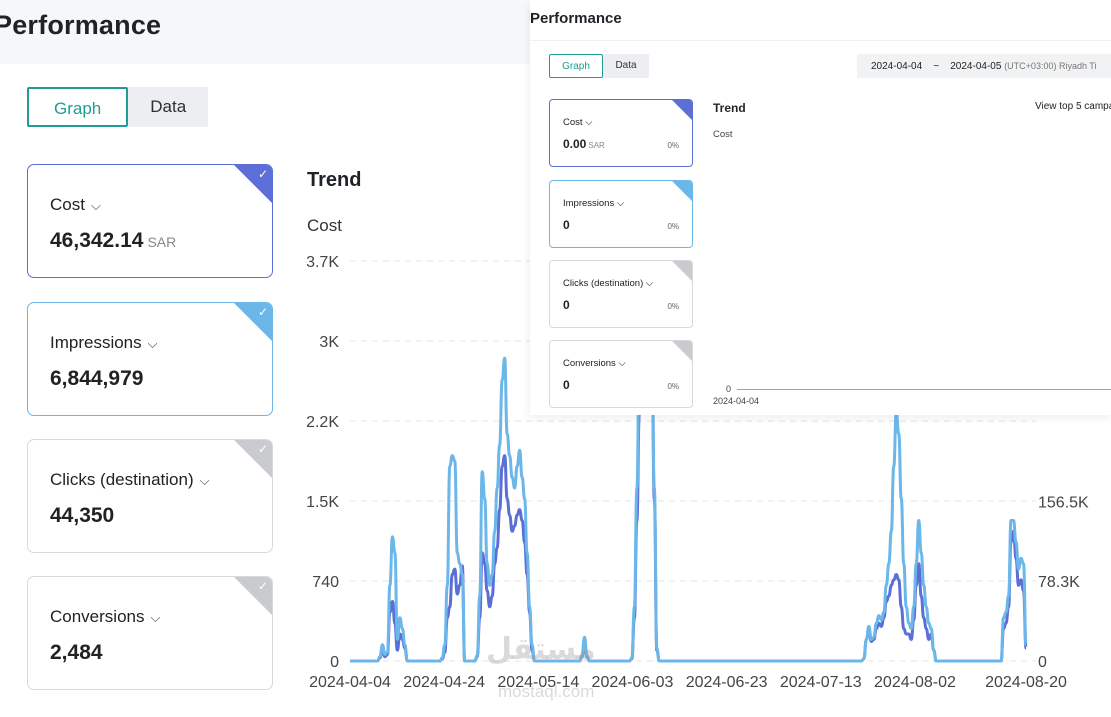  What do you see at coordinates (596, 145) in the screenshot?
I see `overlay-metric-unit: SAR` at bounding box center [596, 145].